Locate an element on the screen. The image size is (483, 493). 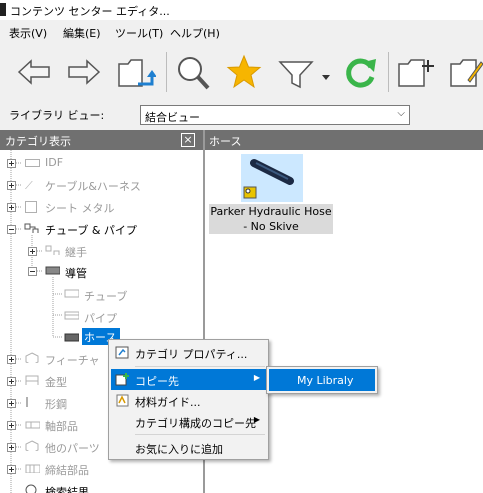
conduit-icon is located at coordinates (52, 270).